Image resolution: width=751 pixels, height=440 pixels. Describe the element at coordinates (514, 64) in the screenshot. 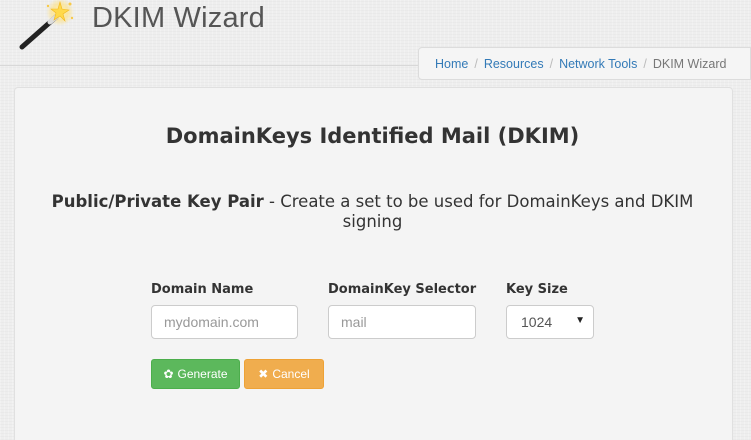

I see `breadcrumb-resources-link: Resources` at that location.